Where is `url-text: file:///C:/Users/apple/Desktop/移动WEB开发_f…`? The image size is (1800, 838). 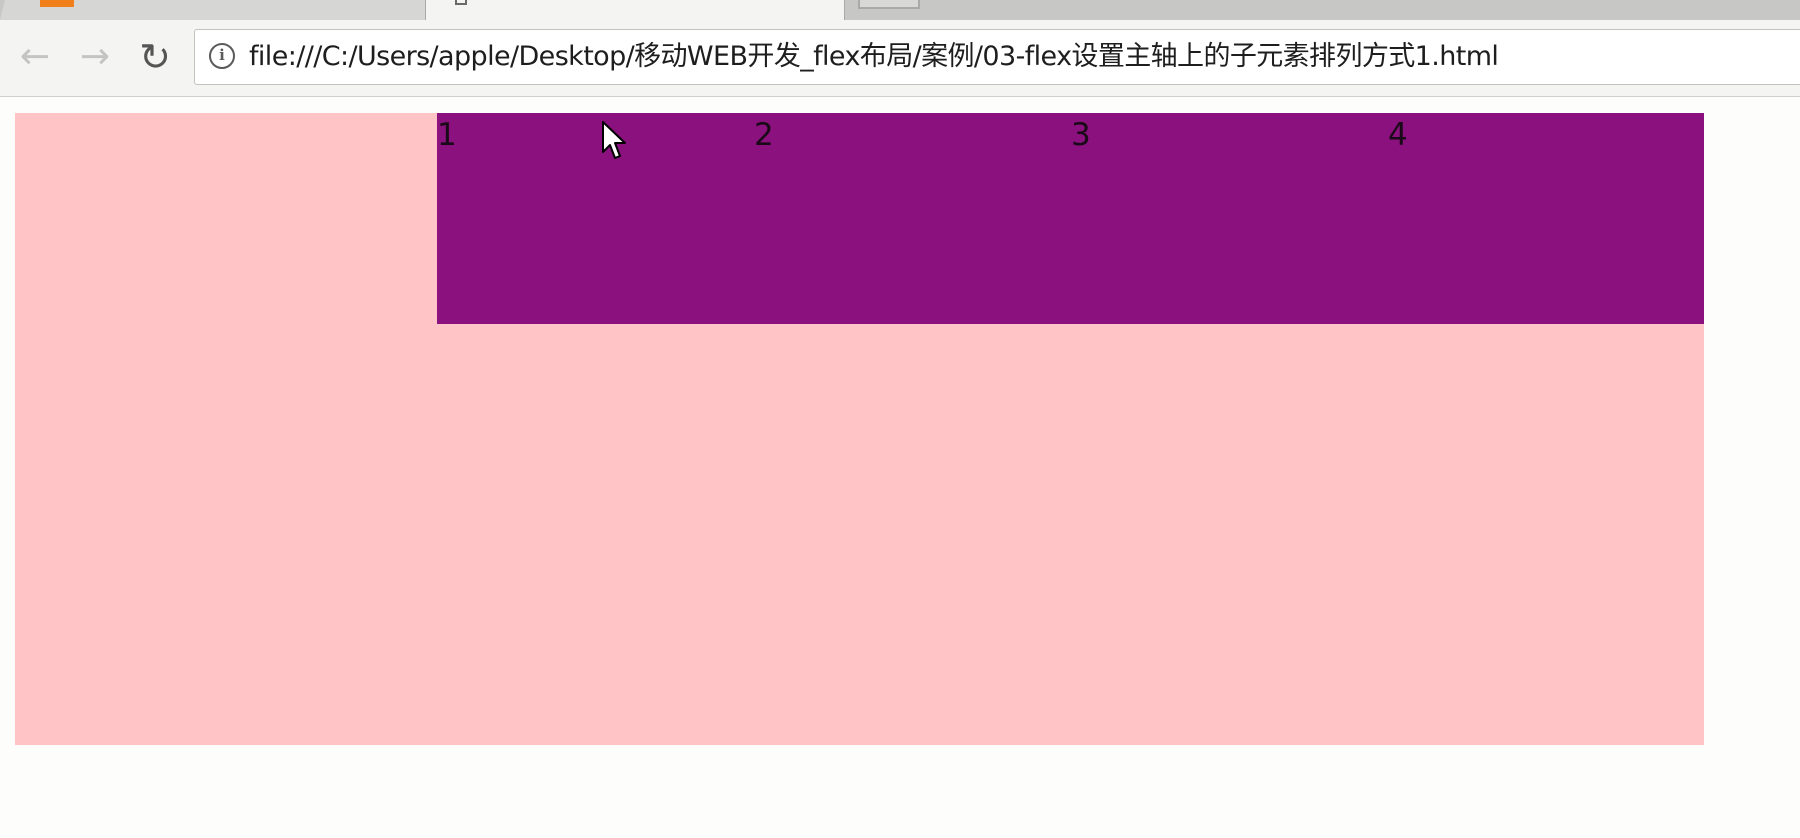
url-text: file:///C:/Users/apple/Desktop/移动WEB开发_f… is located at coordinates (874, 57).